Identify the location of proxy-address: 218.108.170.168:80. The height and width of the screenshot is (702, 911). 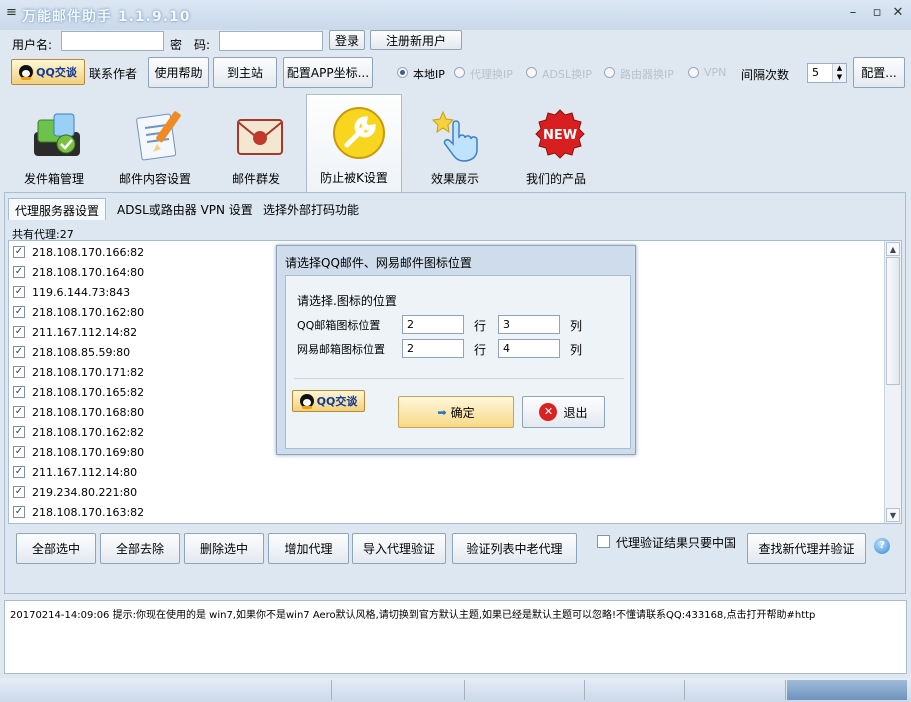
(88, 412).